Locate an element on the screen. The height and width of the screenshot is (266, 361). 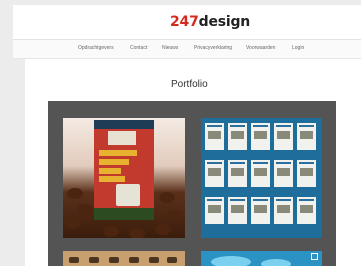
poster-footer-band is located at coordinates (124, 214).